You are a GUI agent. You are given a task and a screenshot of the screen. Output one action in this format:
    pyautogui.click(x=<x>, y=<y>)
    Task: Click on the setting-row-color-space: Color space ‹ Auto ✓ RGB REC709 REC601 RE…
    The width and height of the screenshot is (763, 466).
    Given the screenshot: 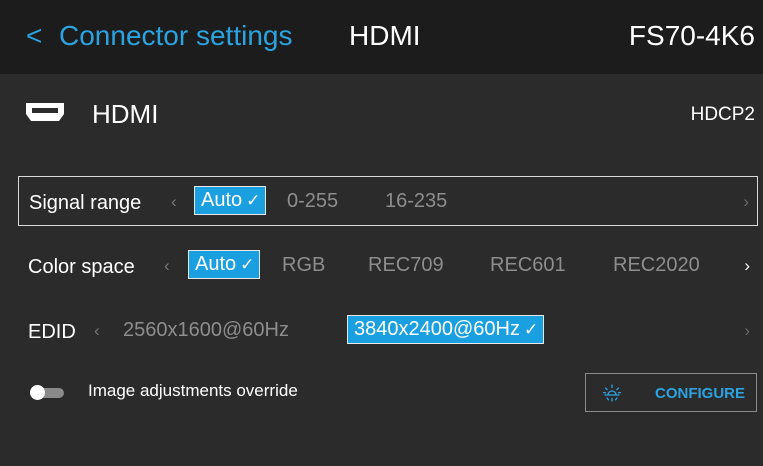 What is the action you would take?
    pyautogui.click(x=388, y=266)
    